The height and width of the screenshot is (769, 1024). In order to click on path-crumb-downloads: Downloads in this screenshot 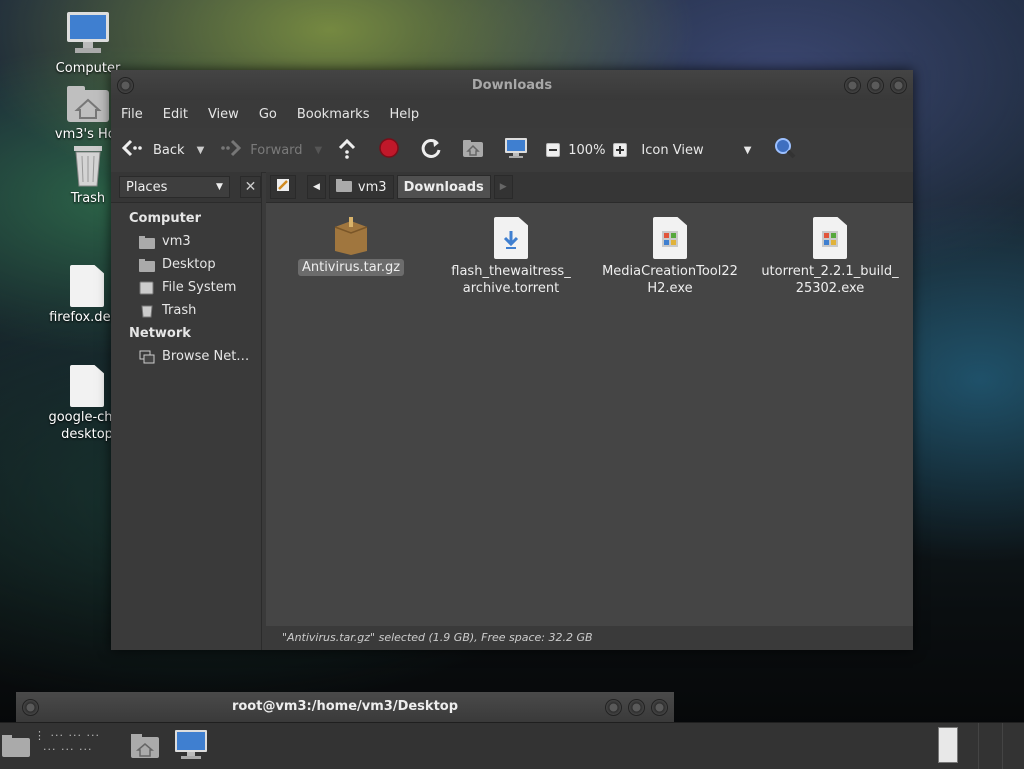, I will do `click(443, 187)`.